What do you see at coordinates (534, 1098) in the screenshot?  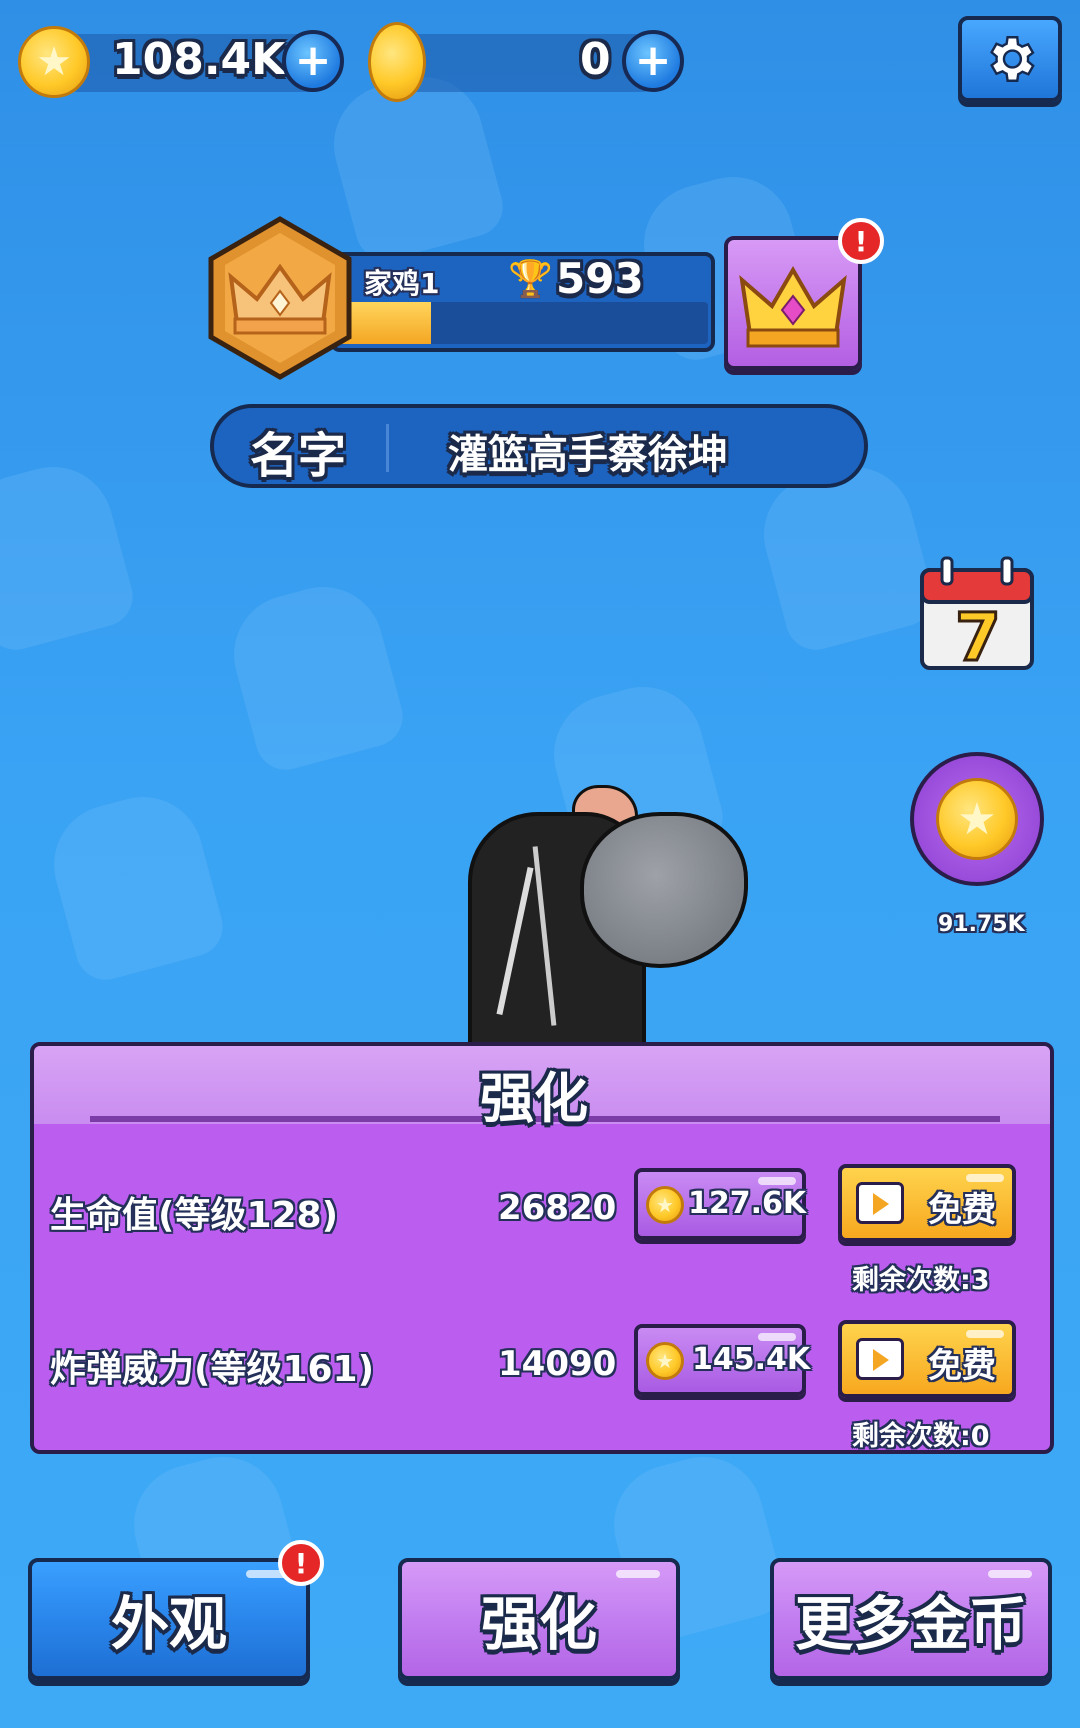 I see `upgrade-panel-title: 强化` at bounding box center [534, 1098].